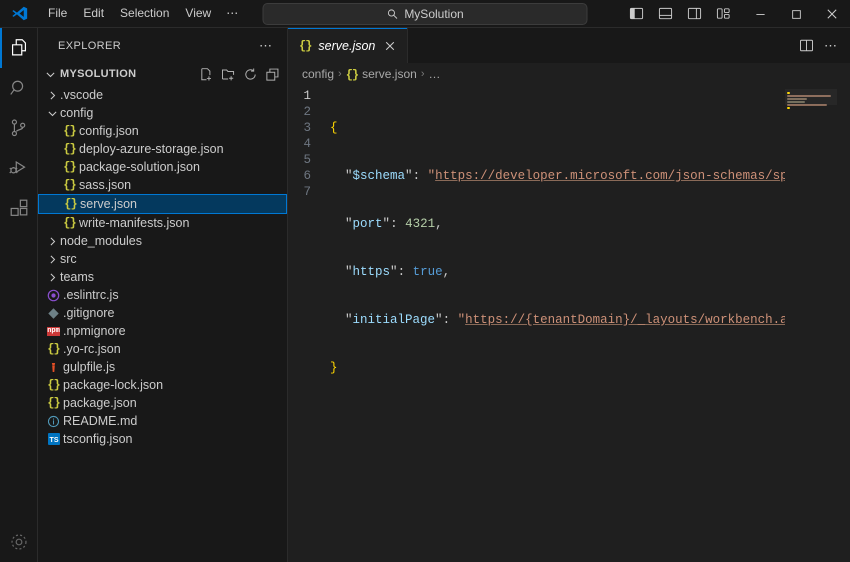 The image size is (850, 562). I want to click on explorer-root-actions, so click(239, 74).